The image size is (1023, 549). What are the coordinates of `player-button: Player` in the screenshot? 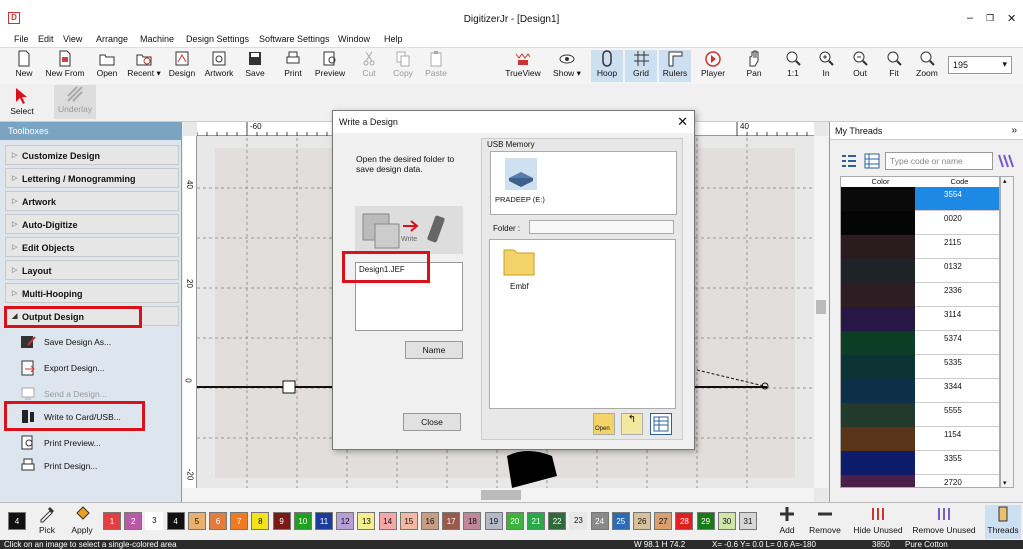 It's located at (713, 66).